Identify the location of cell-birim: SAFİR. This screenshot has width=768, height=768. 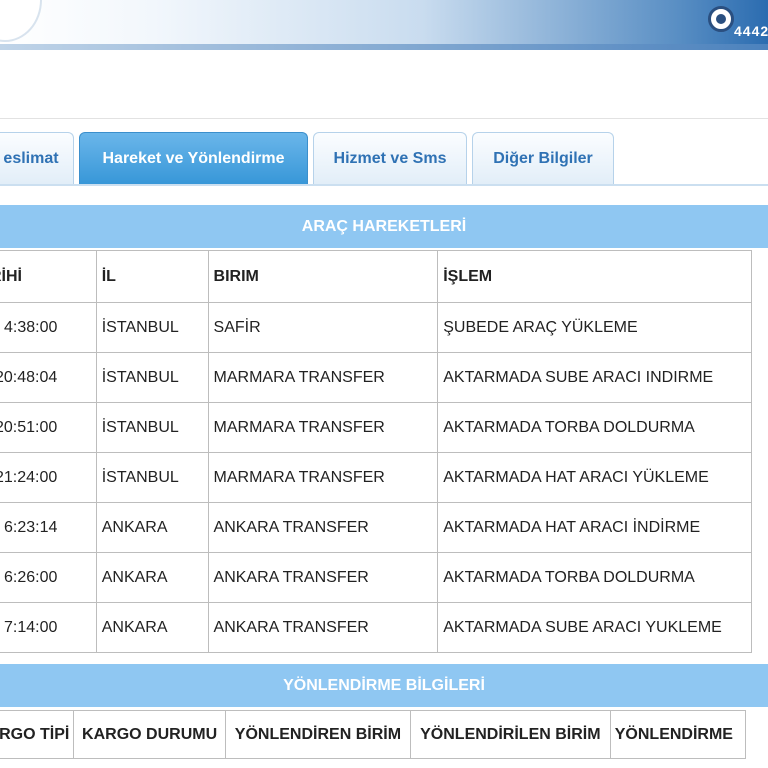
(323, 327).